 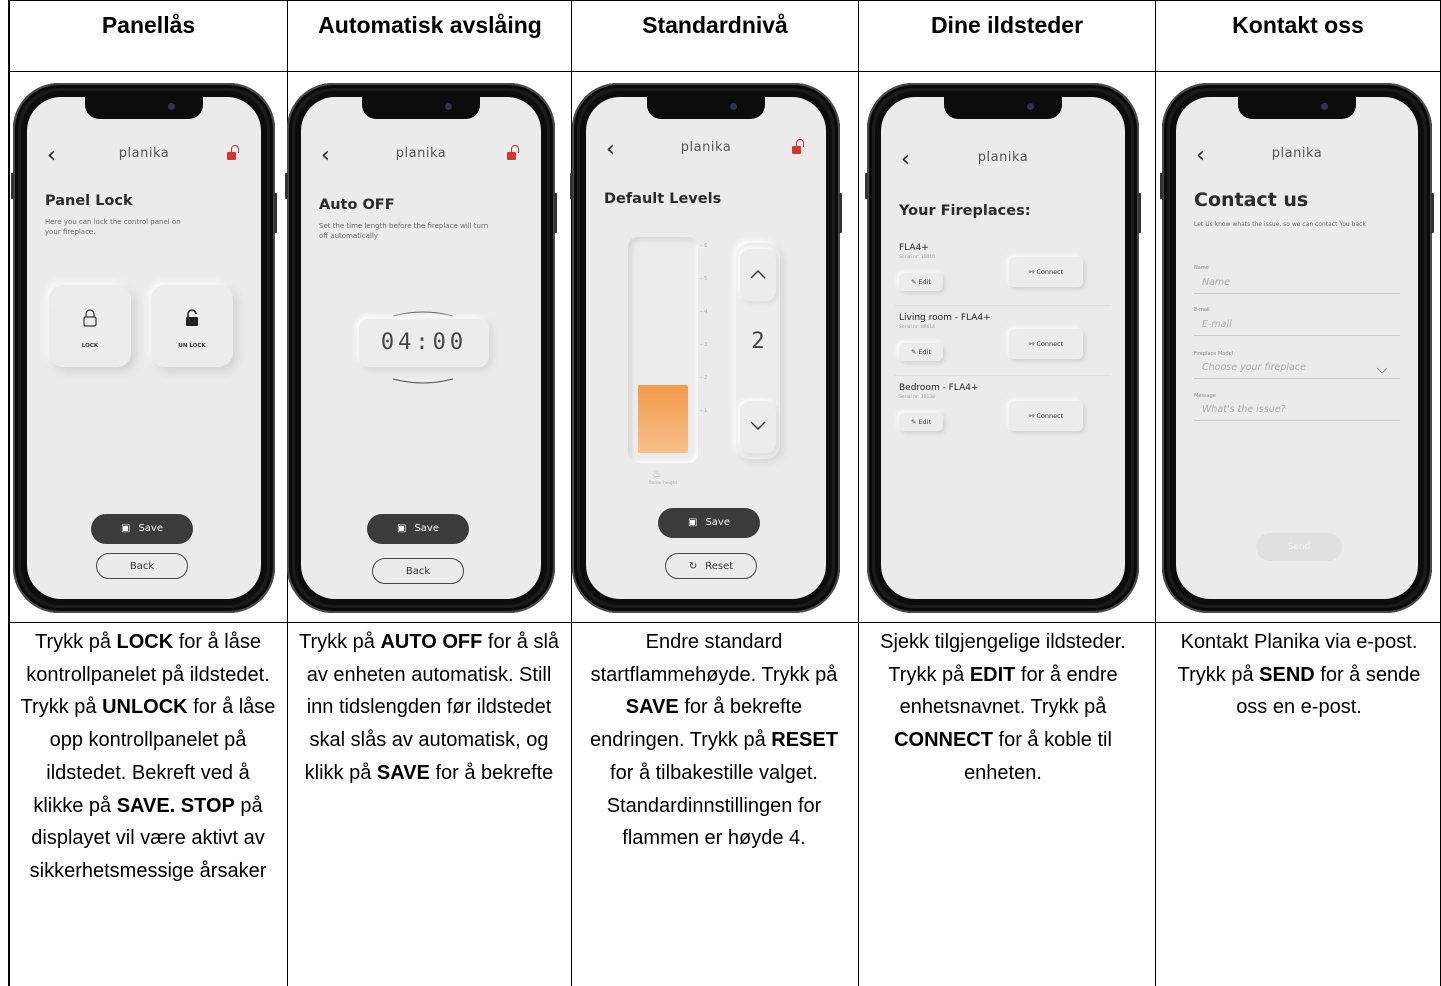 What do you see at coordinates (1205, 396) in the screenshot?
I see `message-label: Message` at bounding box center [1205, 396].